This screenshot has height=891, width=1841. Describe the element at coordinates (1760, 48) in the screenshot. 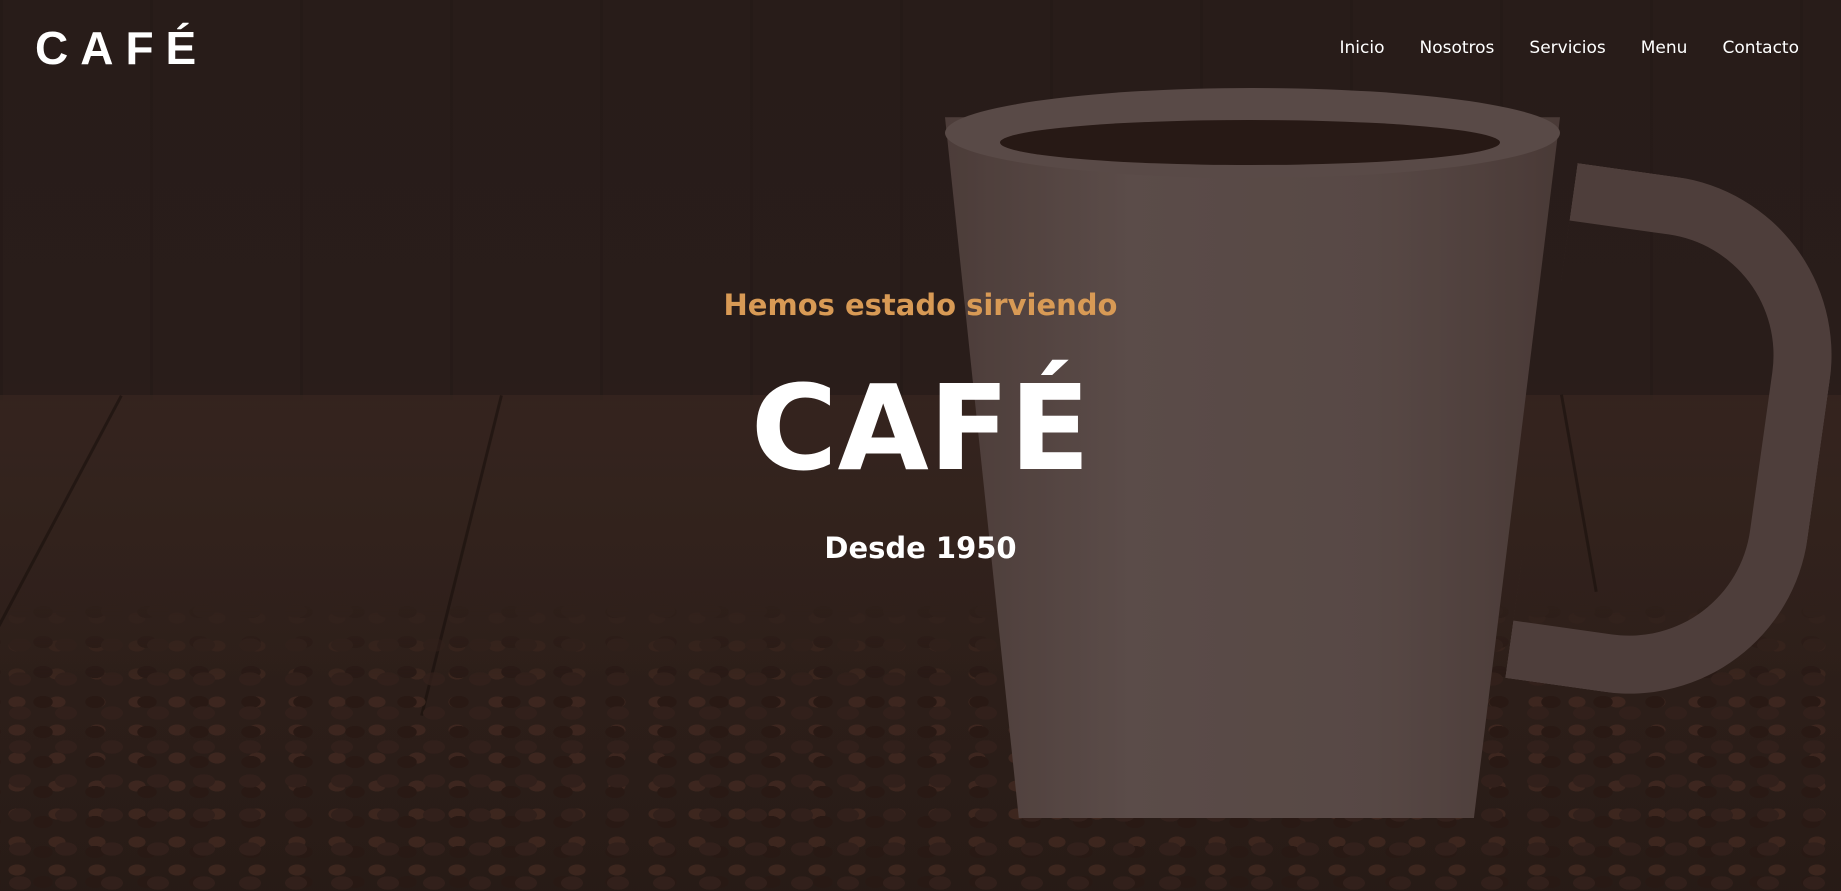

I see `nav-link-contacto: Contacto` at that location.